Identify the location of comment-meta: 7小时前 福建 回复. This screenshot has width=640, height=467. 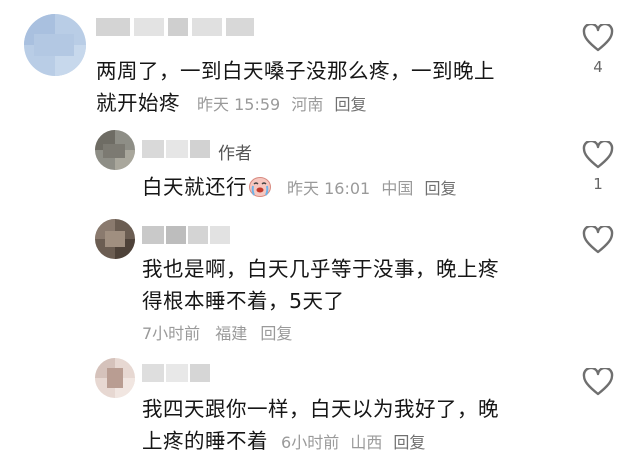
(217, 332).